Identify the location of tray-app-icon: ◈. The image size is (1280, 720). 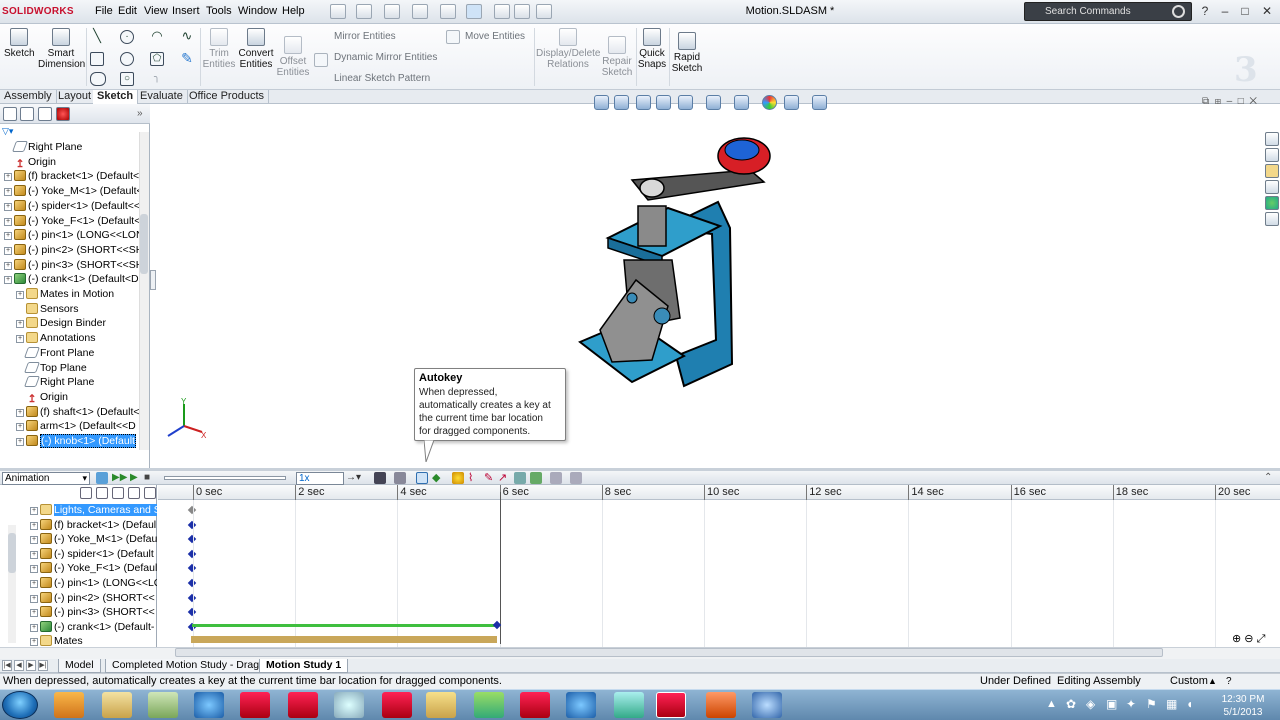
(1090, 704).